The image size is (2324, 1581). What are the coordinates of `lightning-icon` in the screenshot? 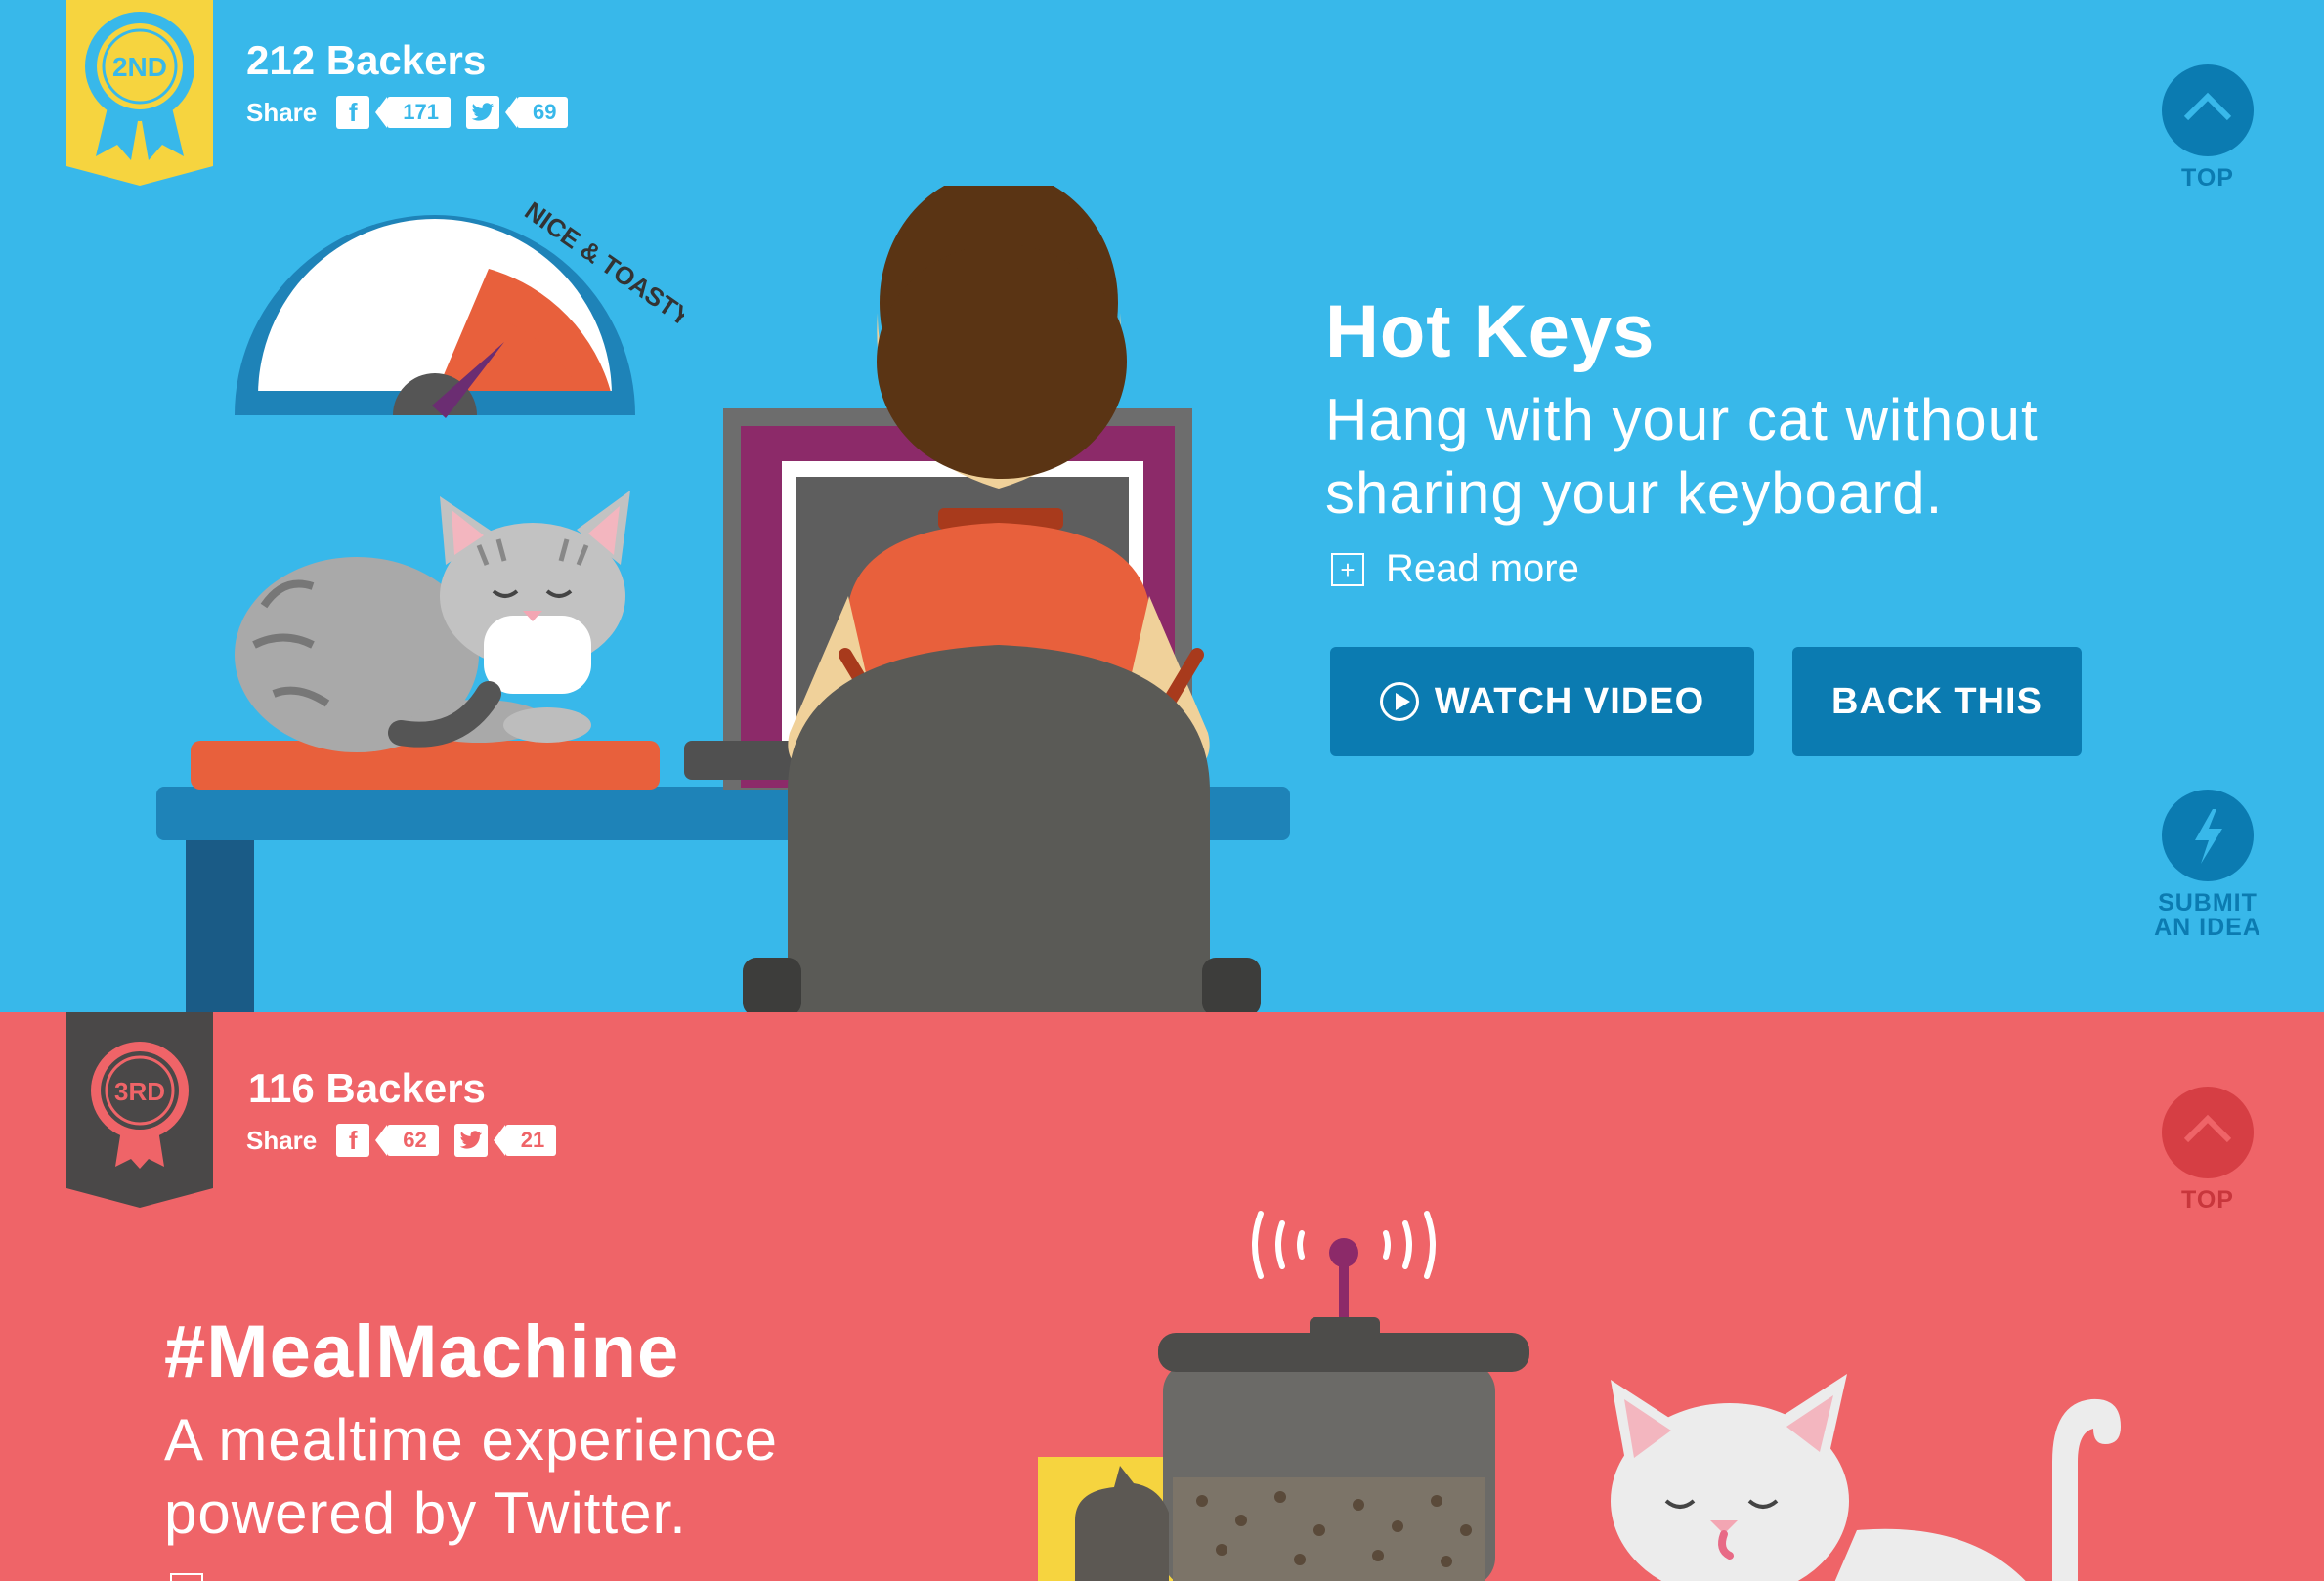 It's located at (2208, 836).